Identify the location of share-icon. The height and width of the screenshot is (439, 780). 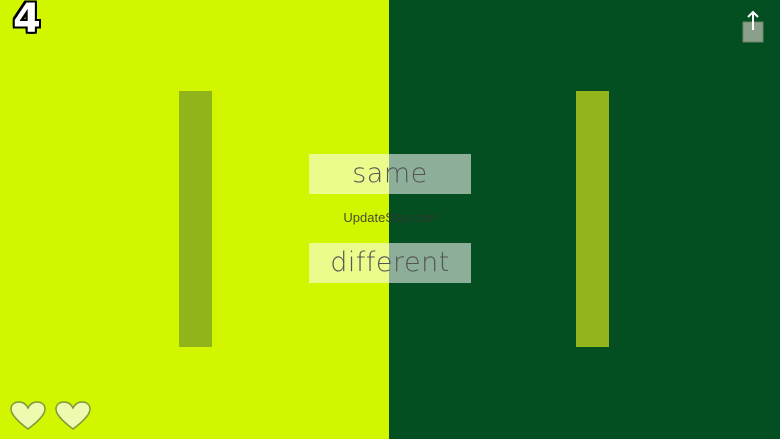
(753, 27).